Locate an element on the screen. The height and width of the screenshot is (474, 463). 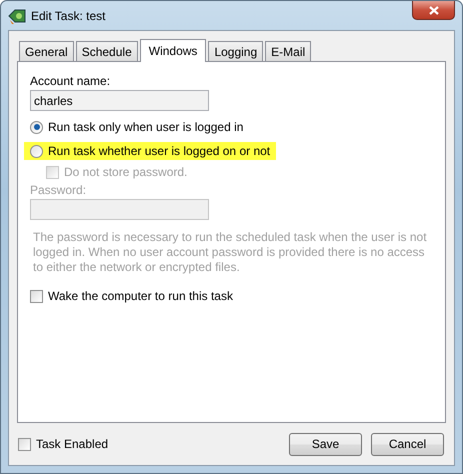
field-label: Account name: is located at coordinates (70, 81).